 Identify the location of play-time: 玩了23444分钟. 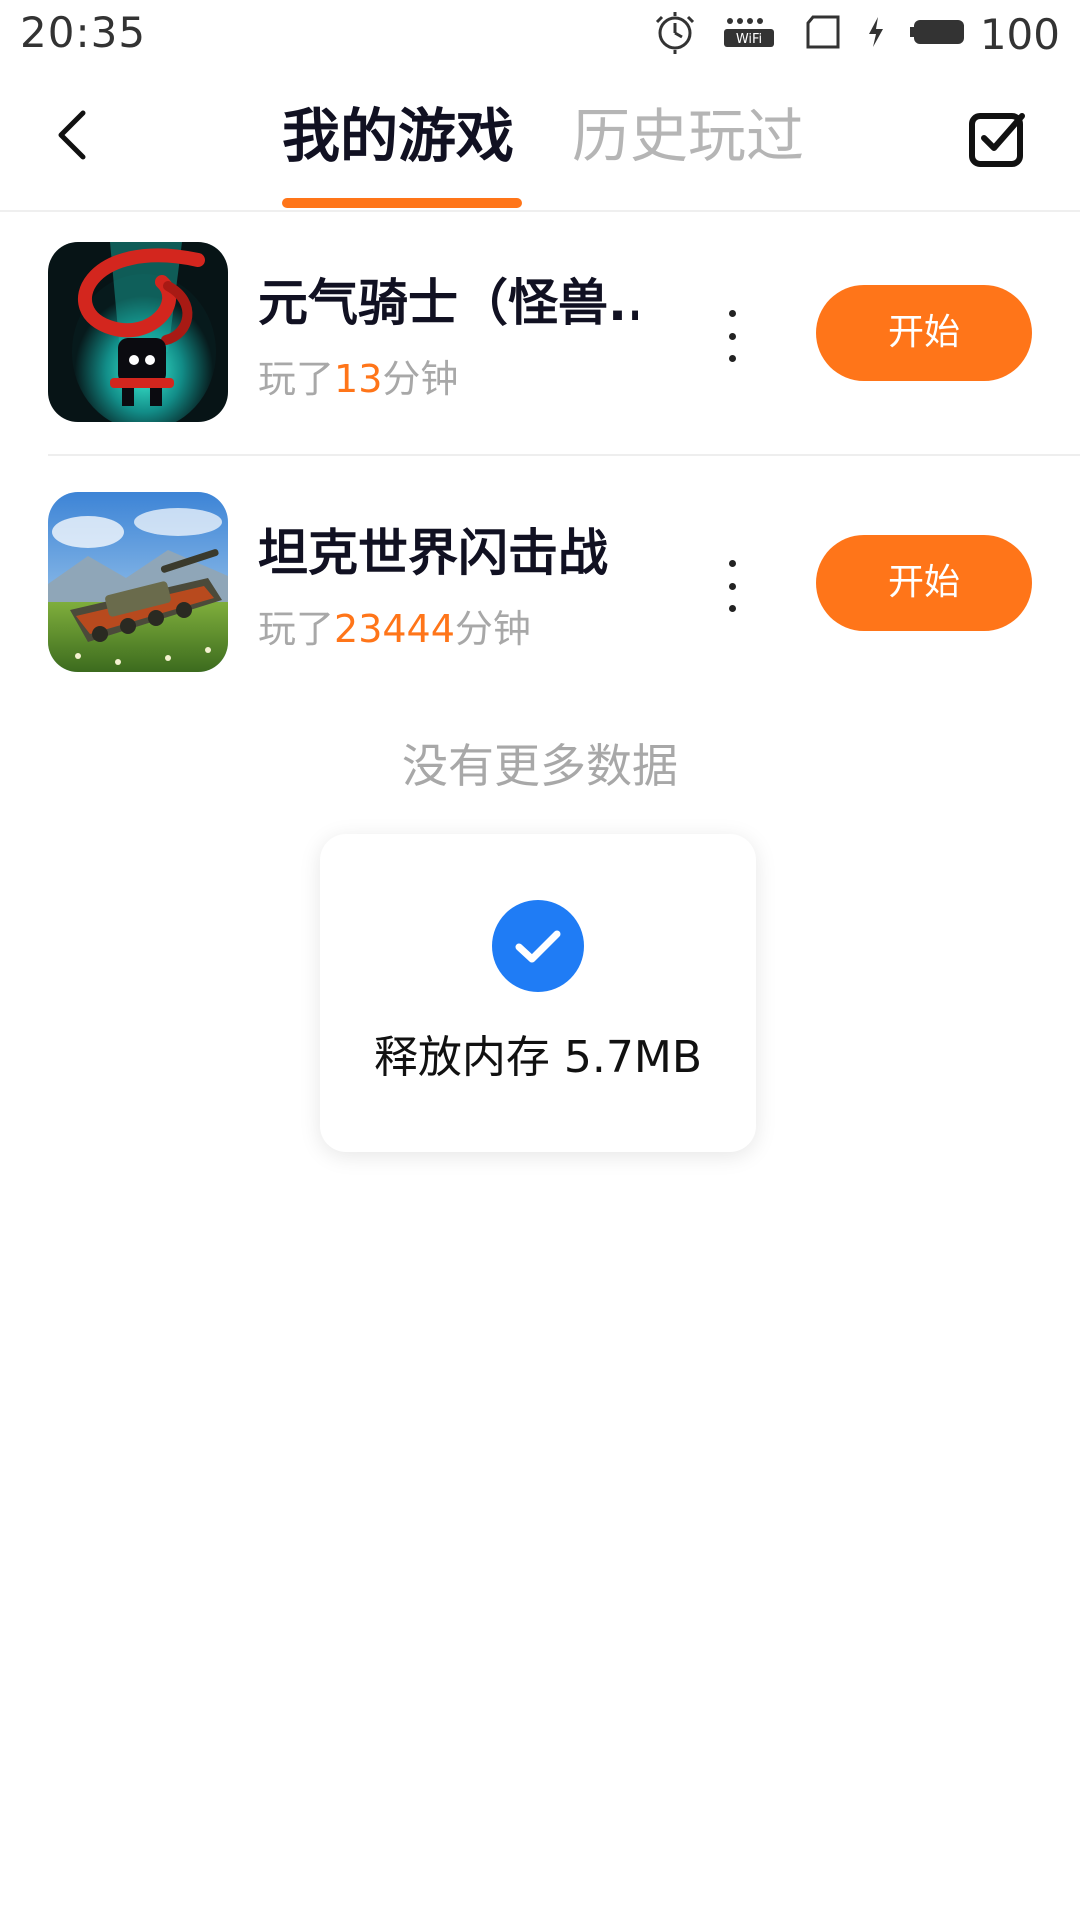
(394, 629).